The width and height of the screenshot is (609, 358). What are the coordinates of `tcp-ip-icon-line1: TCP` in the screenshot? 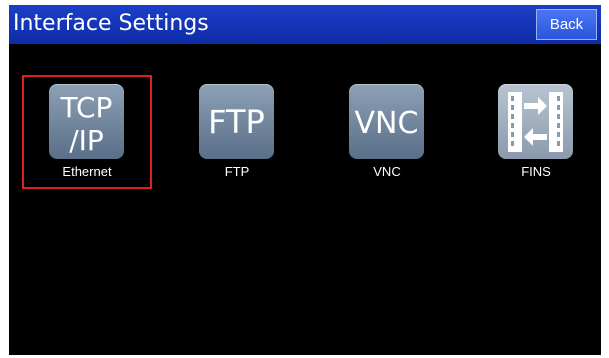 It's located at (86, 107).